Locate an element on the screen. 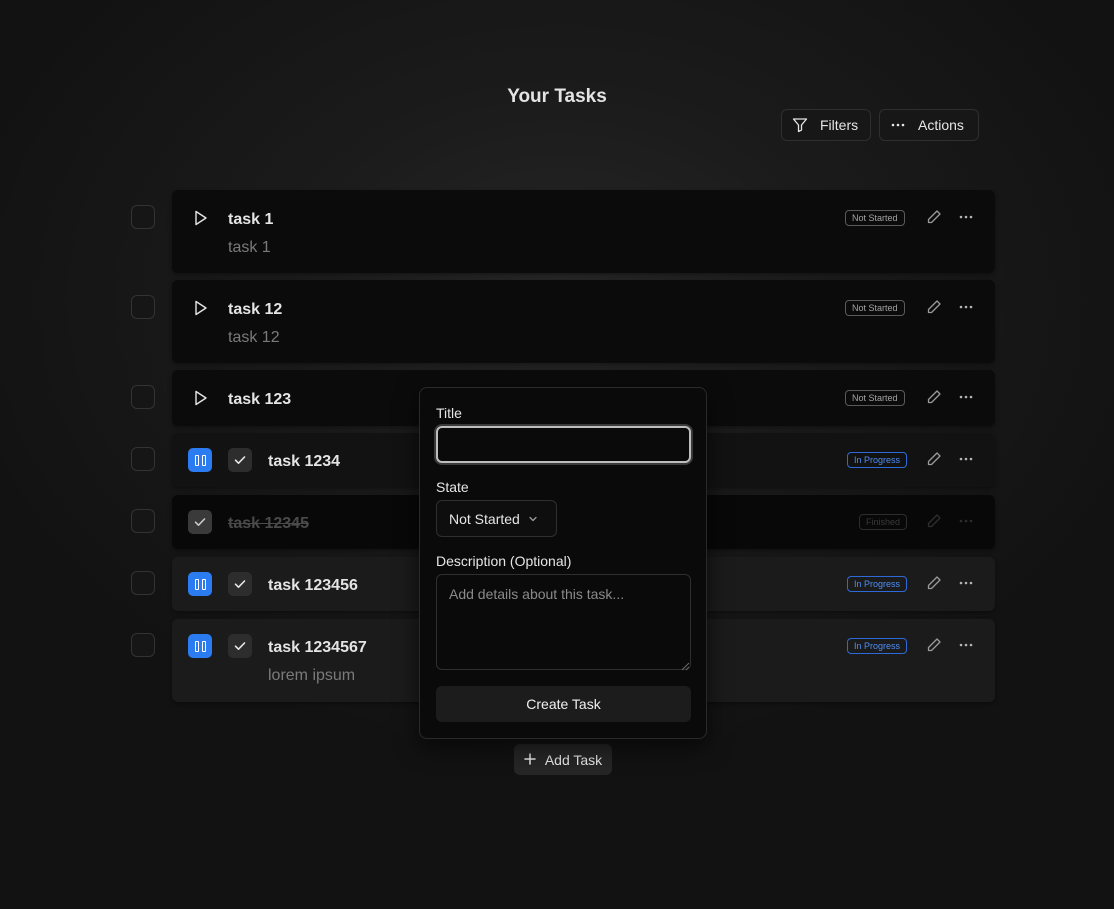 Image resolution: width=1114 pixels, height=909 pixels. filters-button: Filters is located at coordinates (826, 125).